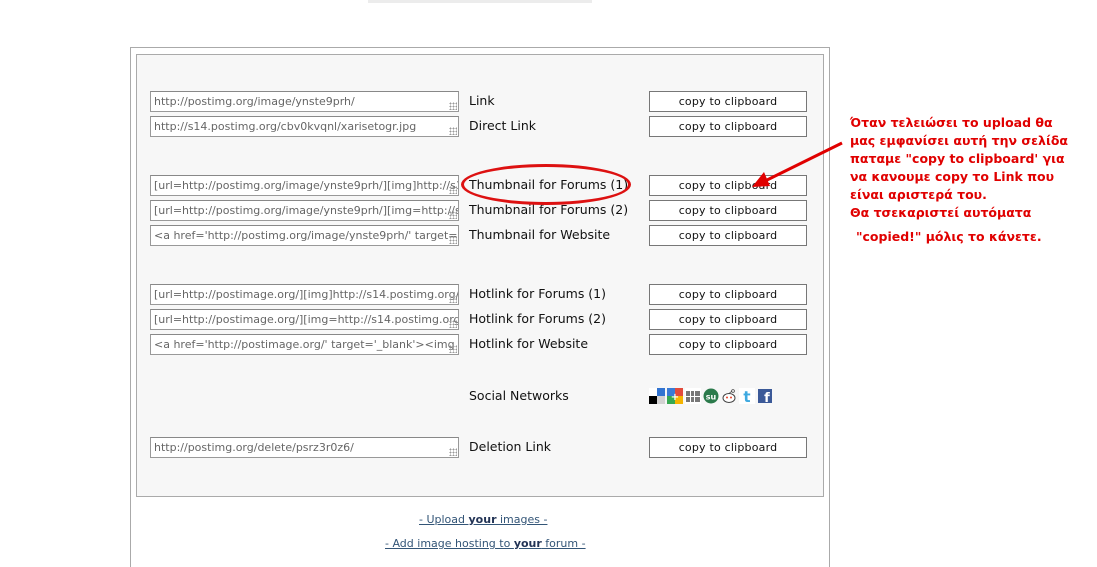  What do you see at coordinates (728, 185) in the screenshot?
I see `copy-thumbnail-forums-1-button: copy to clipboard` at bounding box center [728, 185].